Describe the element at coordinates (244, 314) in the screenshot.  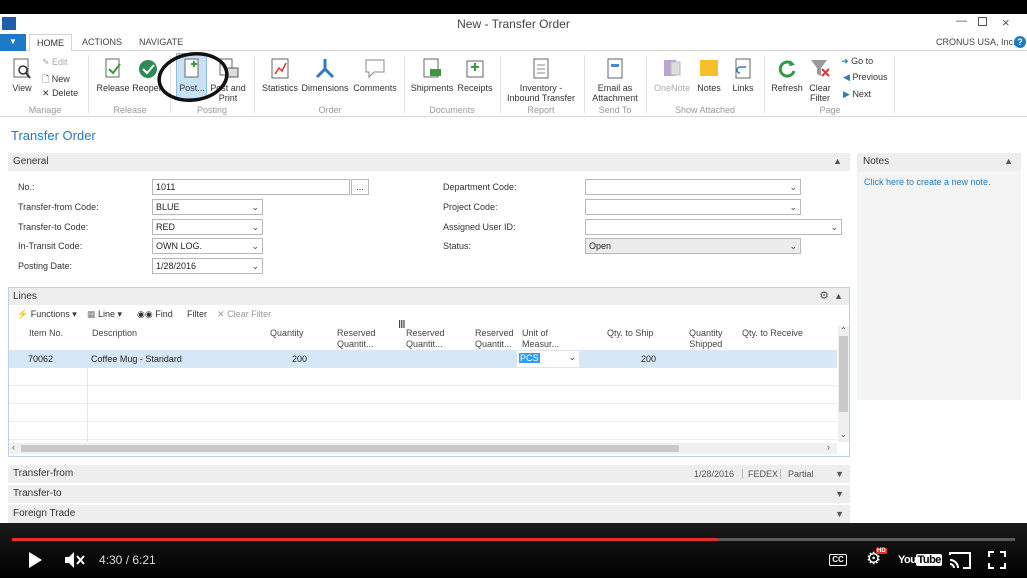
I see `clear-filter-line-button: ✕ Clear Filter` at that location.